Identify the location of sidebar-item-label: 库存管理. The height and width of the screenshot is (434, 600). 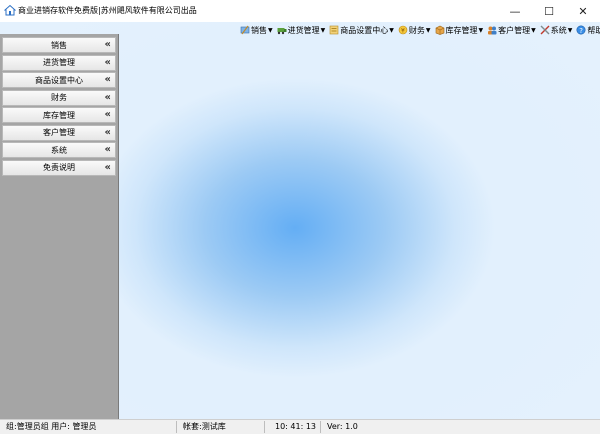
(59, 115).